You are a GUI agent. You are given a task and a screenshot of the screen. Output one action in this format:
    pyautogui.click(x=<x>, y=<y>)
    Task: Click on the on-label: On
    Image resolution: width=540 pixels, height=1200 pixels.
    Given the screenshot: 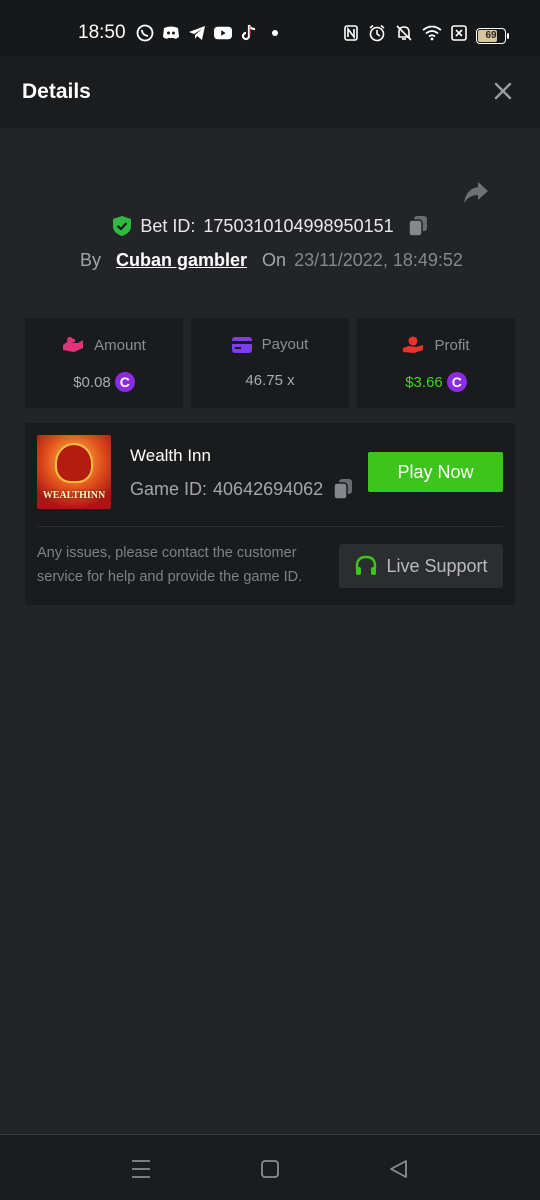 What is the action you would take?
    pyautogui.click(x=274, y=260)
    